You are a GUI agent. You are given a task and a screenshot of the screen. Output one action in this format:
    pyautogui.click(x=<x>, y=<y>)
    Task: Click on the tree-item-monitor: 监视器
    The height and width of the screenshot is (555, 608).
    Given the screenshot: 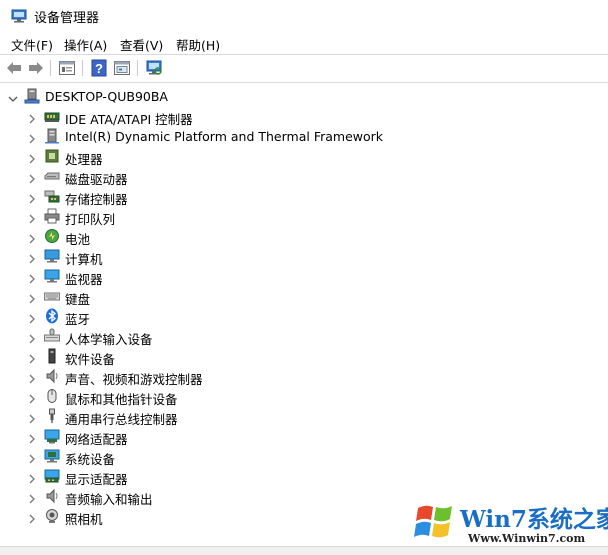 What is the action you would take?
    pyautogui.click(x=300, y=276)
    